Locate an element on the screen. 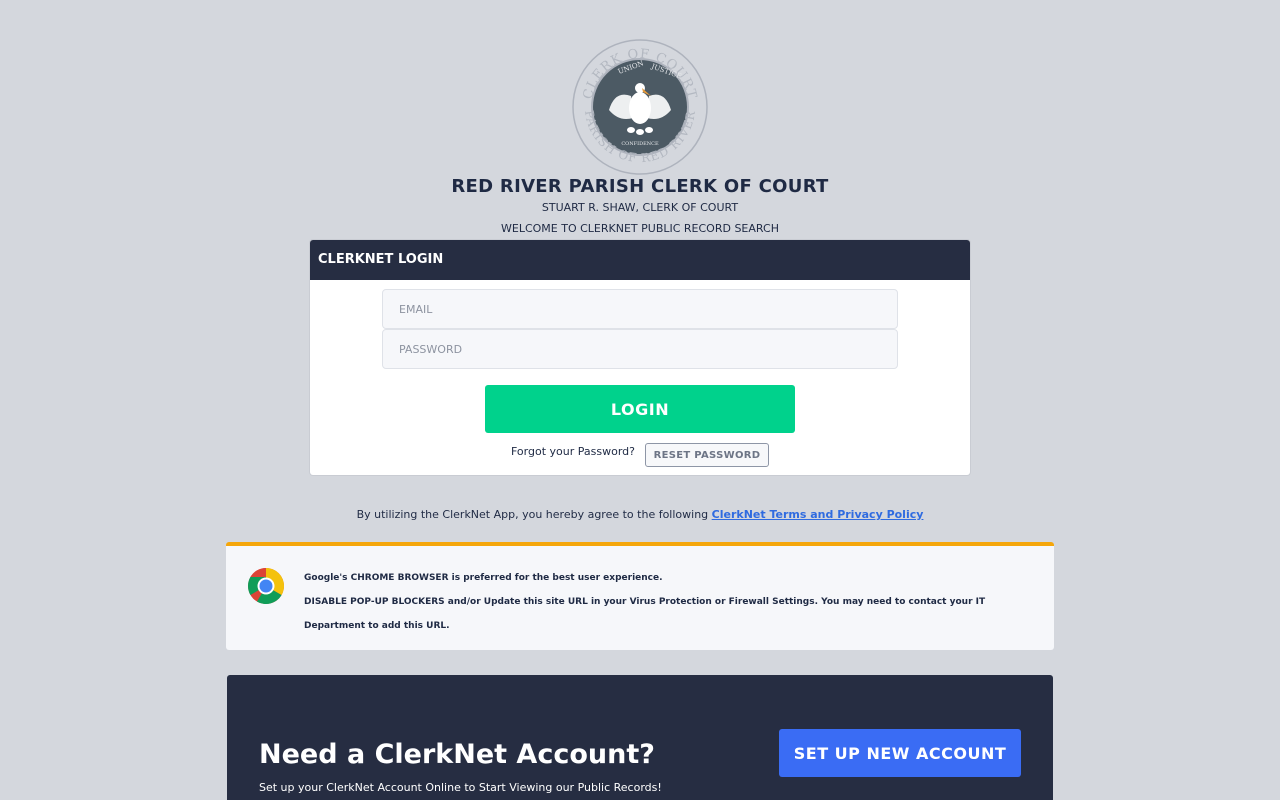 The image size is (1280, 800). page-title: RED RIVER PARISH CLERK OF COURT is located at coordinates (640, 186).